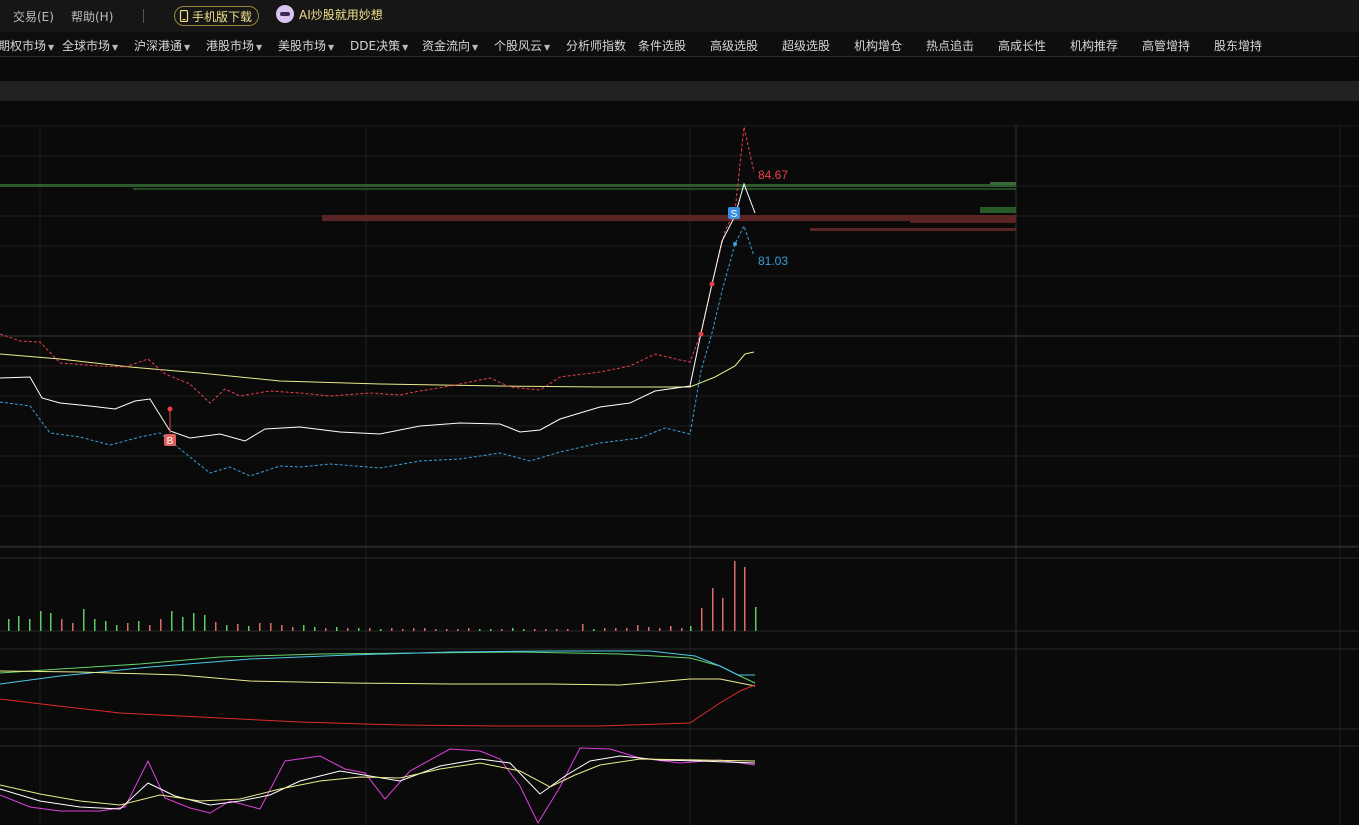  I want to click on nav-item-7: 个股风云 ▼, so click(522, 45).